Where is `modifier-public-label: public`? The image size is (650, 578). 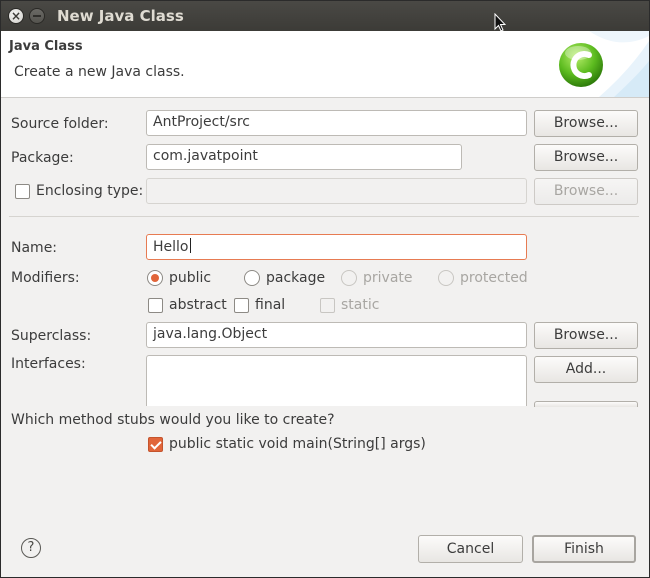 modifier-public-label: public is located at coordinates (190, 278).